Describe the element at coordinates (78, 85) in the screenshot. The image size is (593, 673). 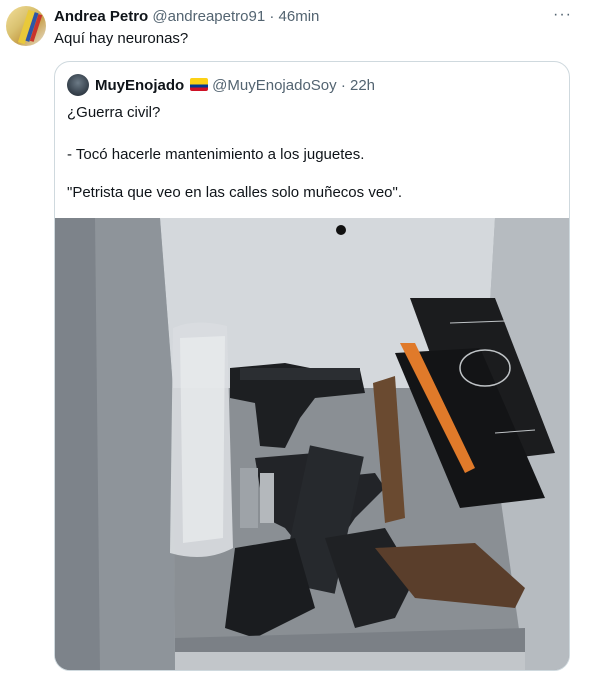
I see `quoted-avatar` at that location.